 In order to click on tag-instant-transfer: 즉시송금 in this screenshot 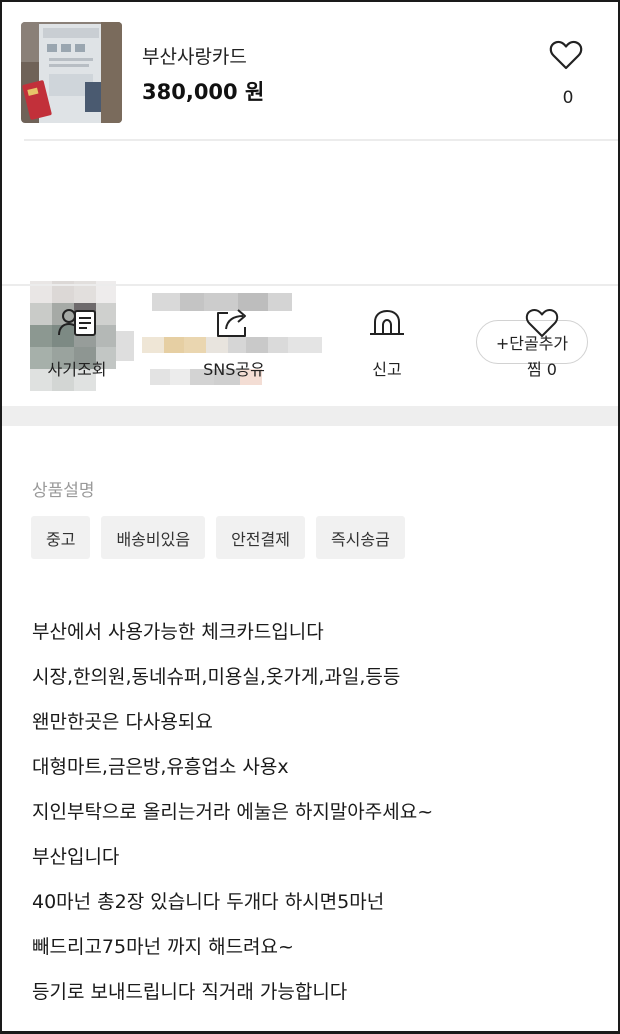, I will do `click(360, 537)`.